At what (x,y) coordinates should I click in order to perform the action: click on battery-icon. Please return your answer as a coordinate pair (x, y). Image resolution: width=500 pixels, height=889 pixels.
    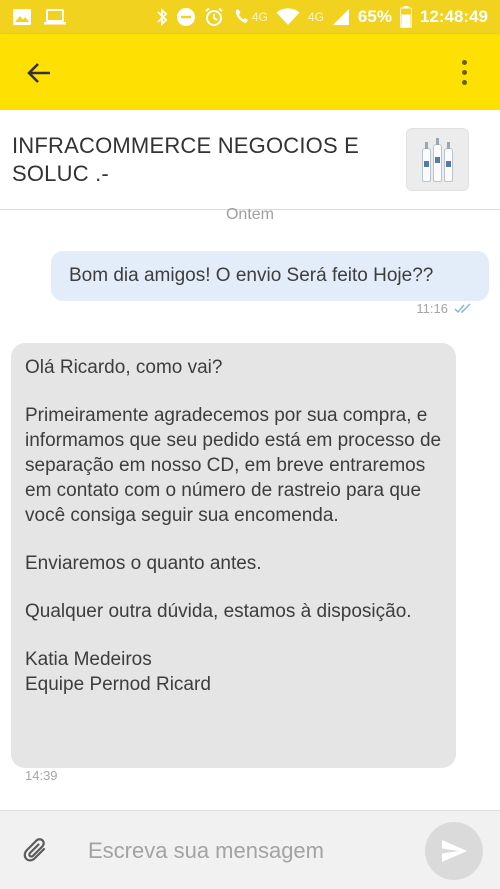
    Looking at the image, I should click on (405, 17).